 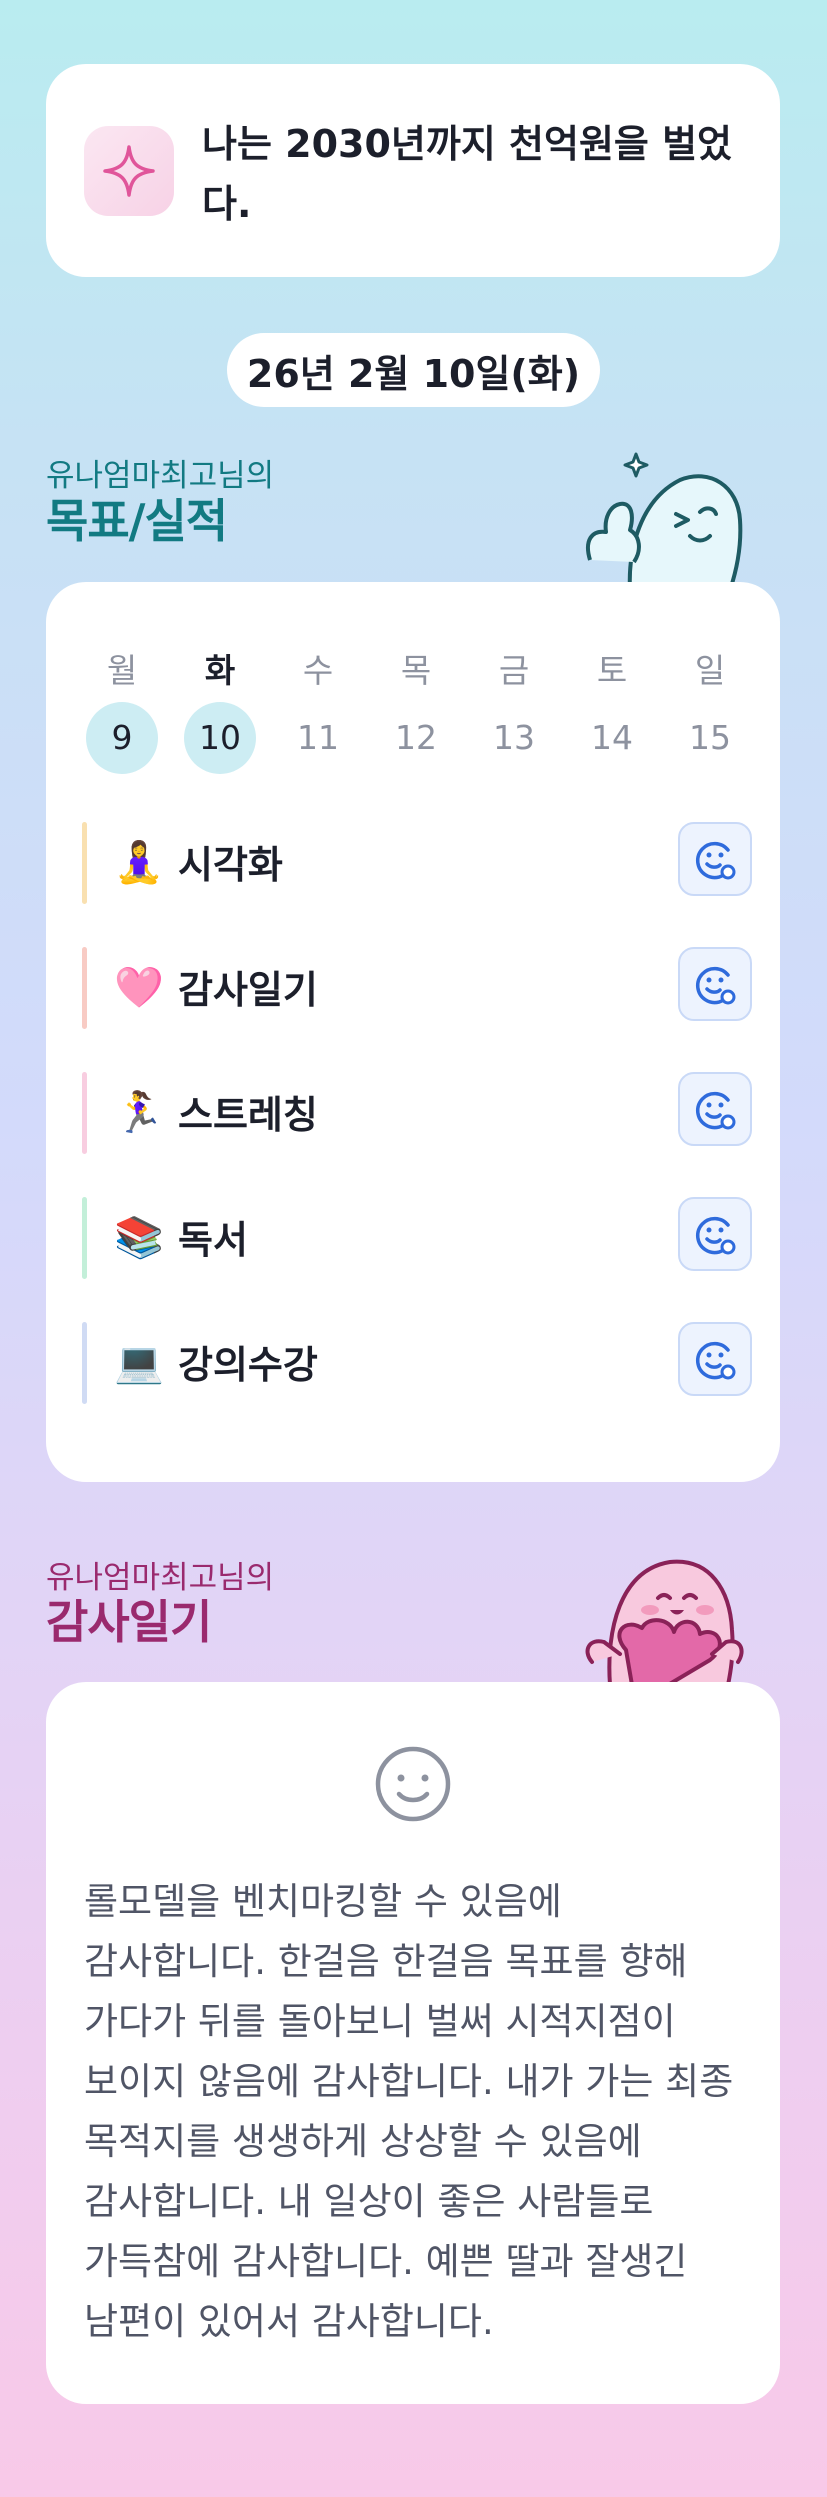 What do you see at coordinates (122, 670) in the screenshot?
I see `weekday-label: 월` at bounding box center [122, 670].